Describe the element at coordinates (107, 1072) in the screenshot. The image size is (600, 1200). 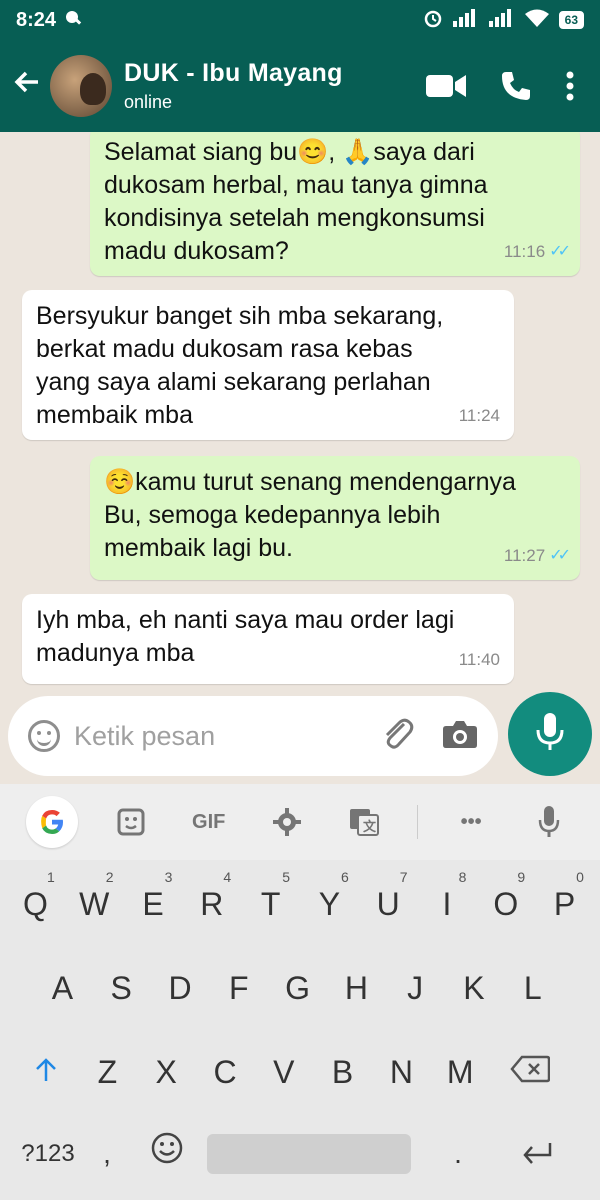
I see `key-z: Z` at that location.